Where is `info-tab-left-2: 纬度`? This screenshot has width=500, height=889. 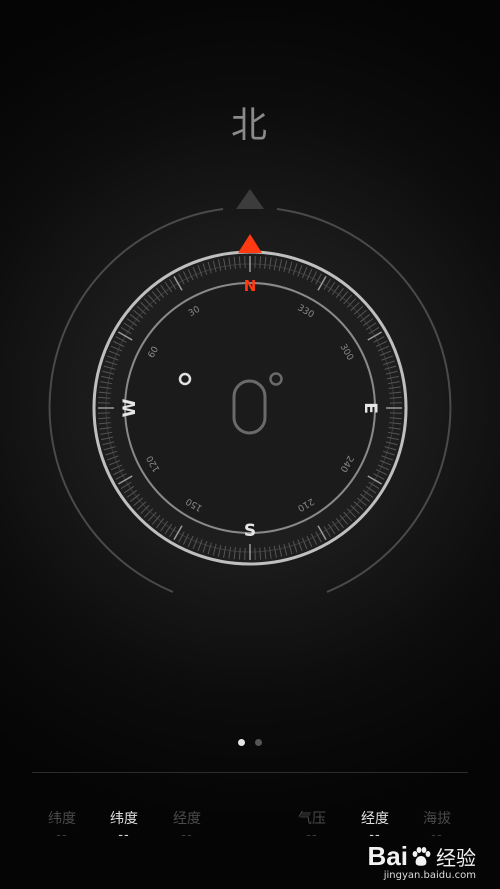
info-tab-left-2: 纬度 is located at coordinates (124, 818).